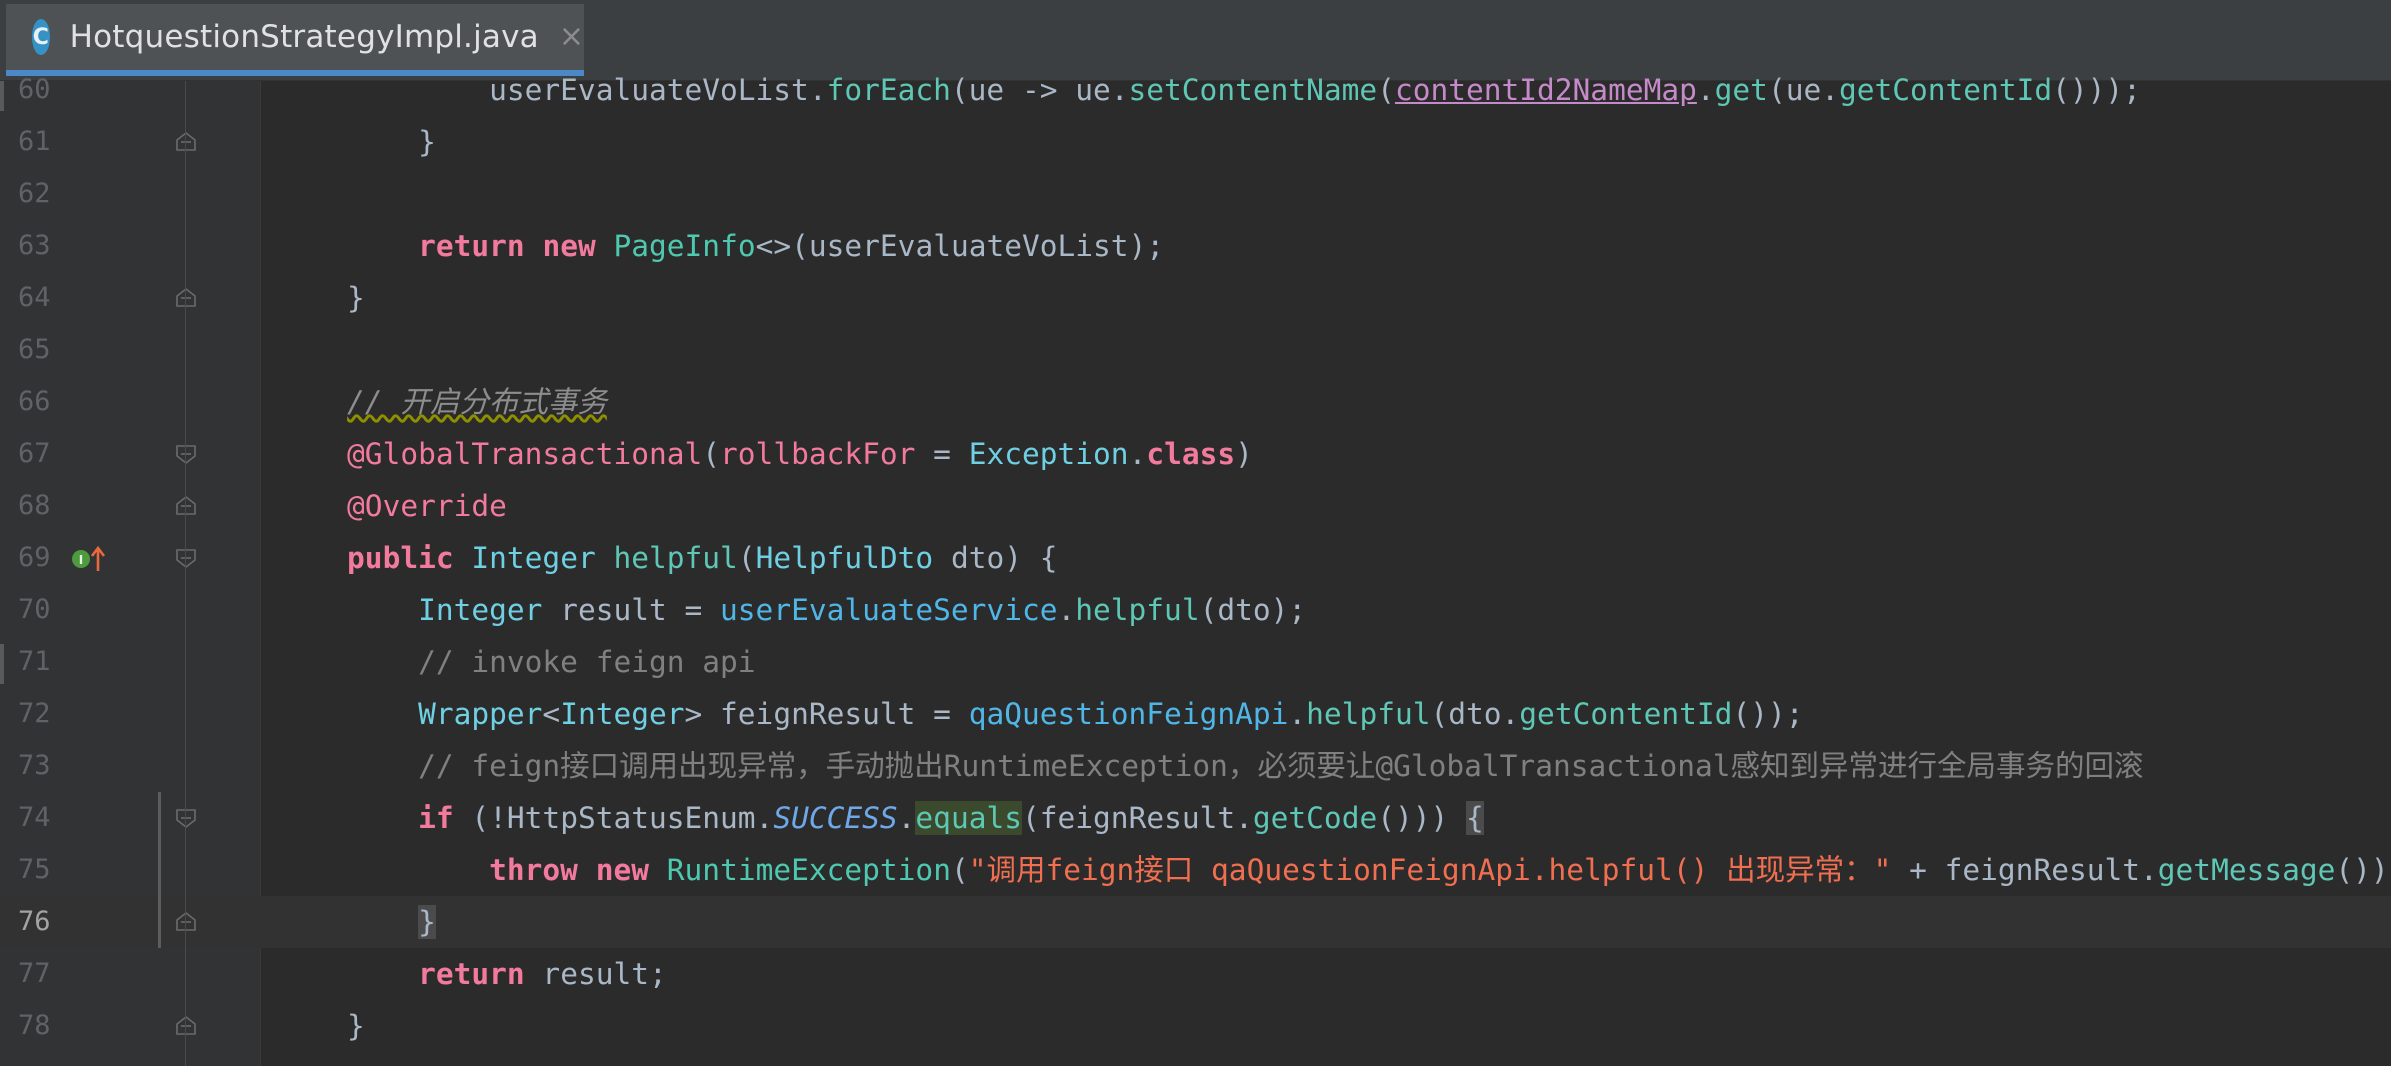 Image resolution: width=2391 pixels, height=1066 pixels. Describe the element at coordinates (1195, 506) in the screenshot. I see `code-line: 68 @Override` at that location.